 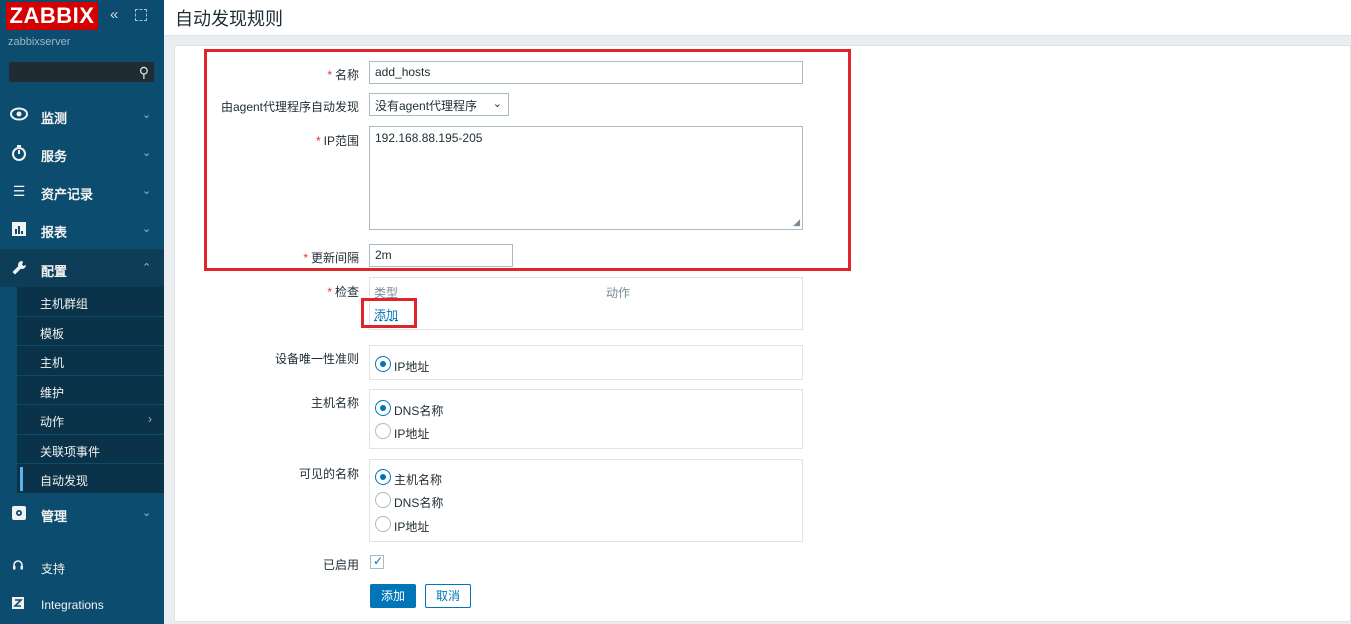 I want to click on chart-icon, so click(x=19, y=229).